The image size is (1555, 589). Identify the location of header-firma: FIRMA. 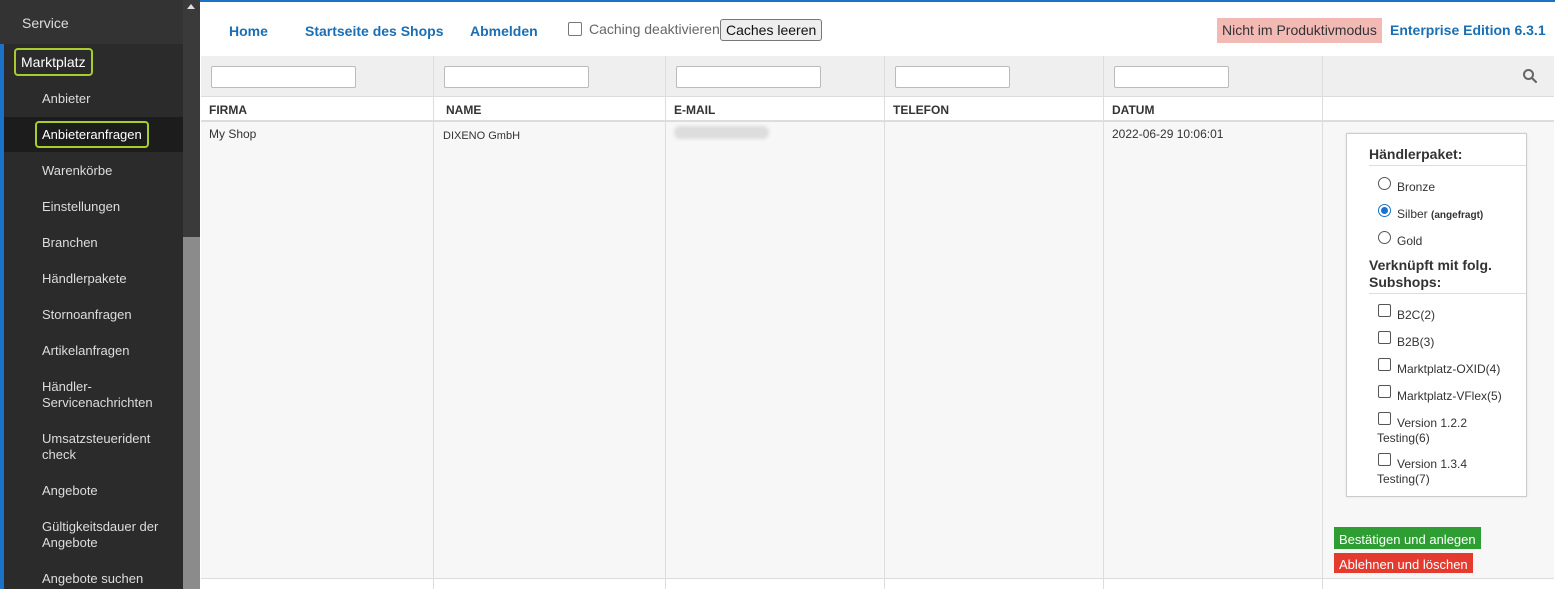
(228, 110).